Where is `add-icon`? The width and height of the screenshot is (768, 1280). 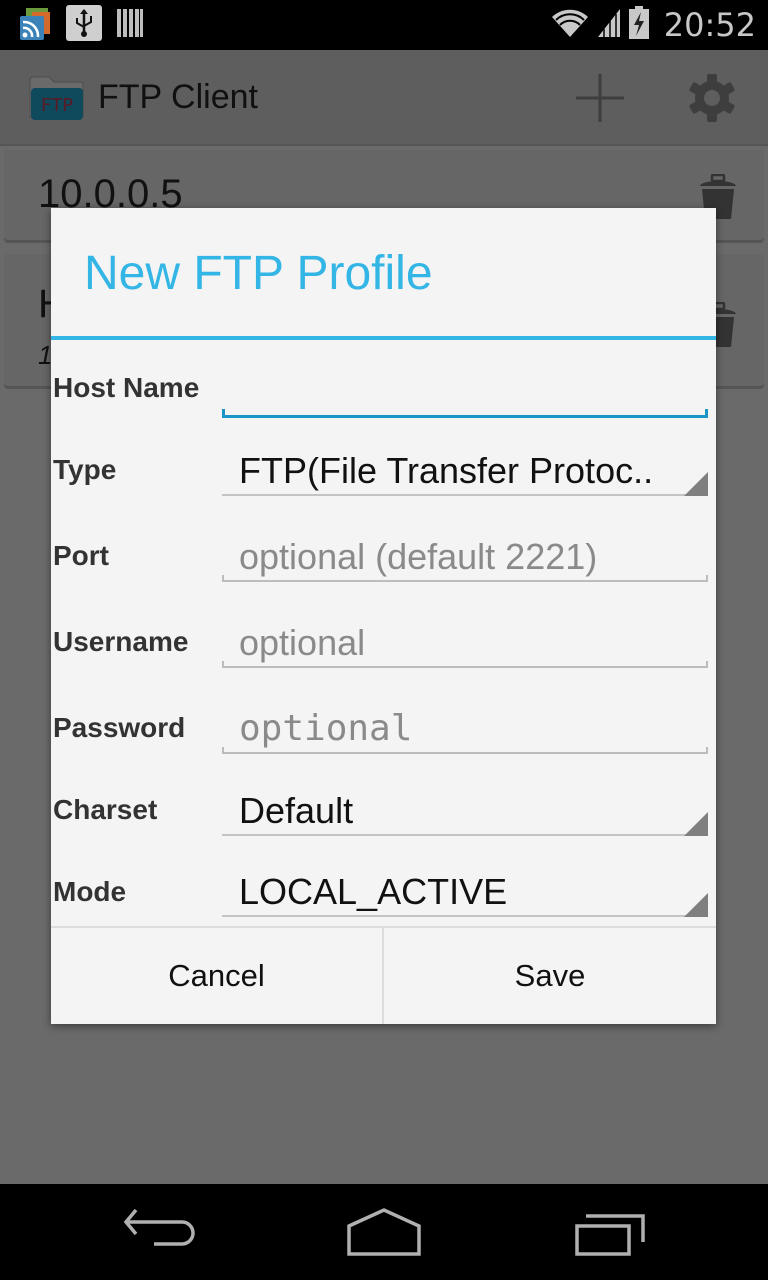 add-icon is located at coordinates (600, 98).